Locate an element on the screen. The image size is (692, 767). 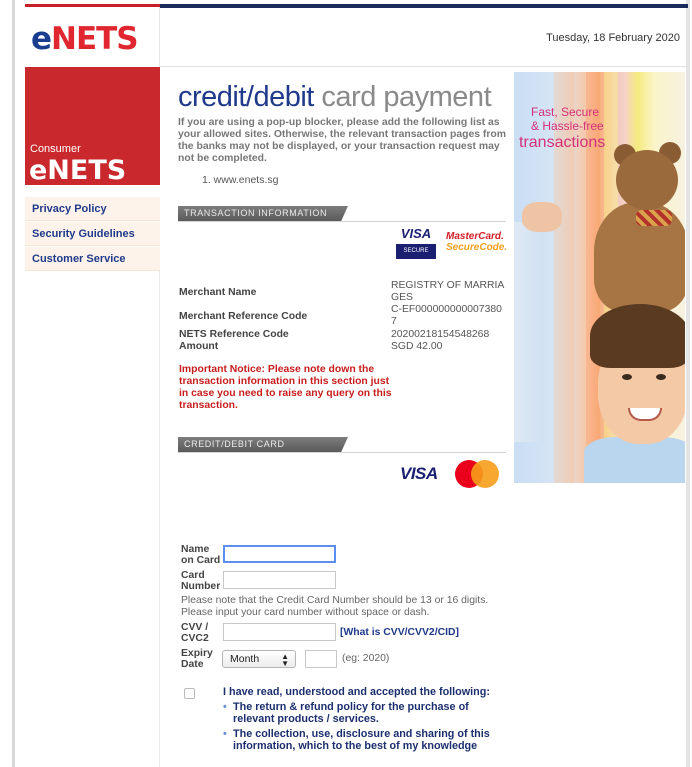
mastercard-securecode-logo: MasterCard. SecureCode. is located at coordinates (477, 242).